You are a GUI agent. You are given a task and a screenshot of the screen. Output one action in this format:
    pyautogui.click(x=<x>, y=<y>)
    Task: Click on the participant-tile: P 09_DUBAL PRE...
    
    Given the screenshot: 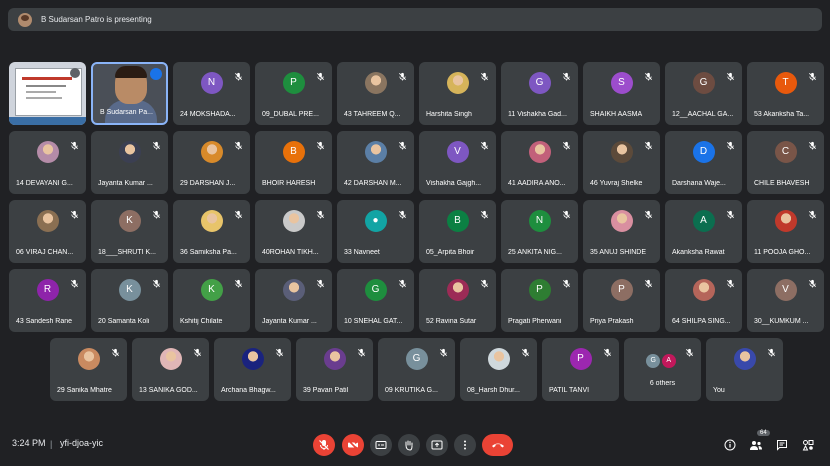 What is the action you would take?
    pyautogui.click(x=293, y=93)
    